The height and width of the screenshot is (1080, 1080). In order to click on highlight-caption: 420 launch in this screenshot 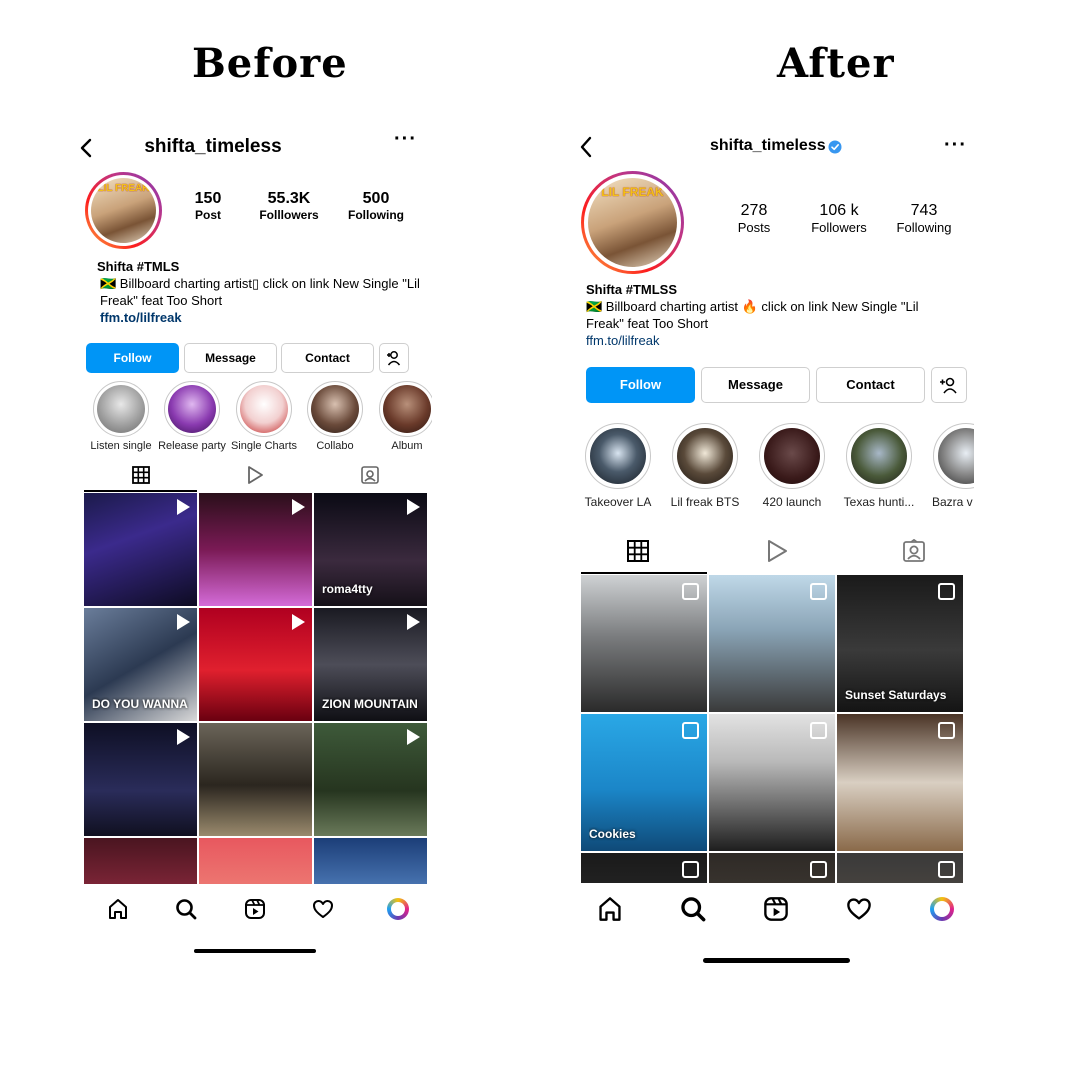, I will do `click(792, 502)`.